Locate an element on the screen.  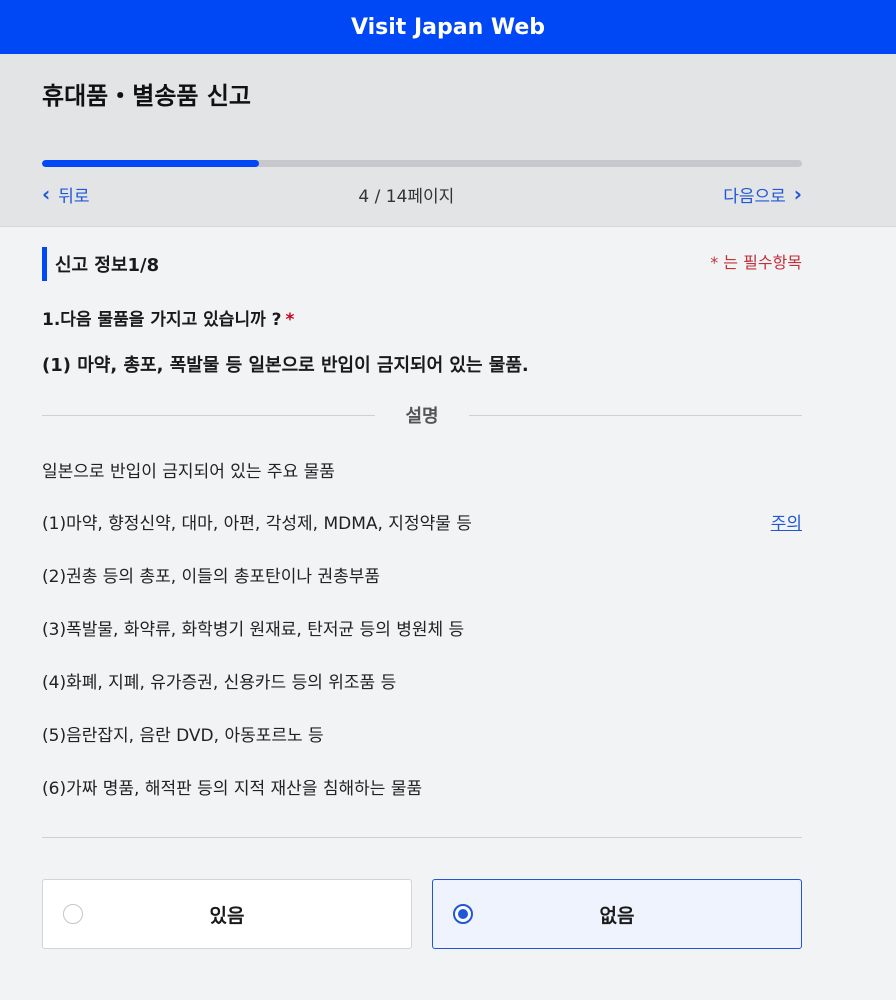
option-yes-label: 있음 is located at coordinates (227, 915).